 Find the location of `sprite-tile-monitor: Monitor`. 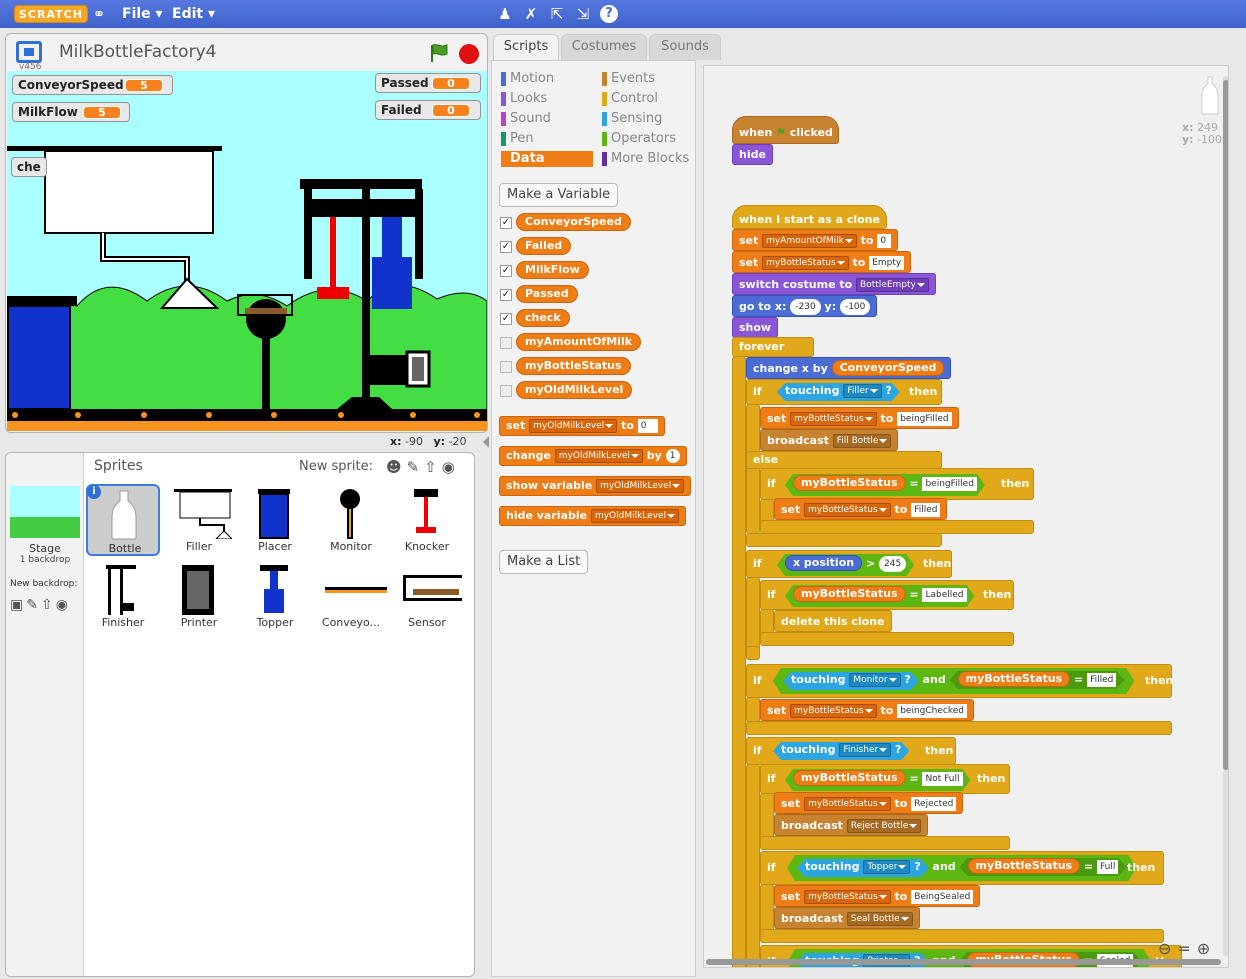

sprite-tile-monitor: Monitor is located at coordinates (351, 520).